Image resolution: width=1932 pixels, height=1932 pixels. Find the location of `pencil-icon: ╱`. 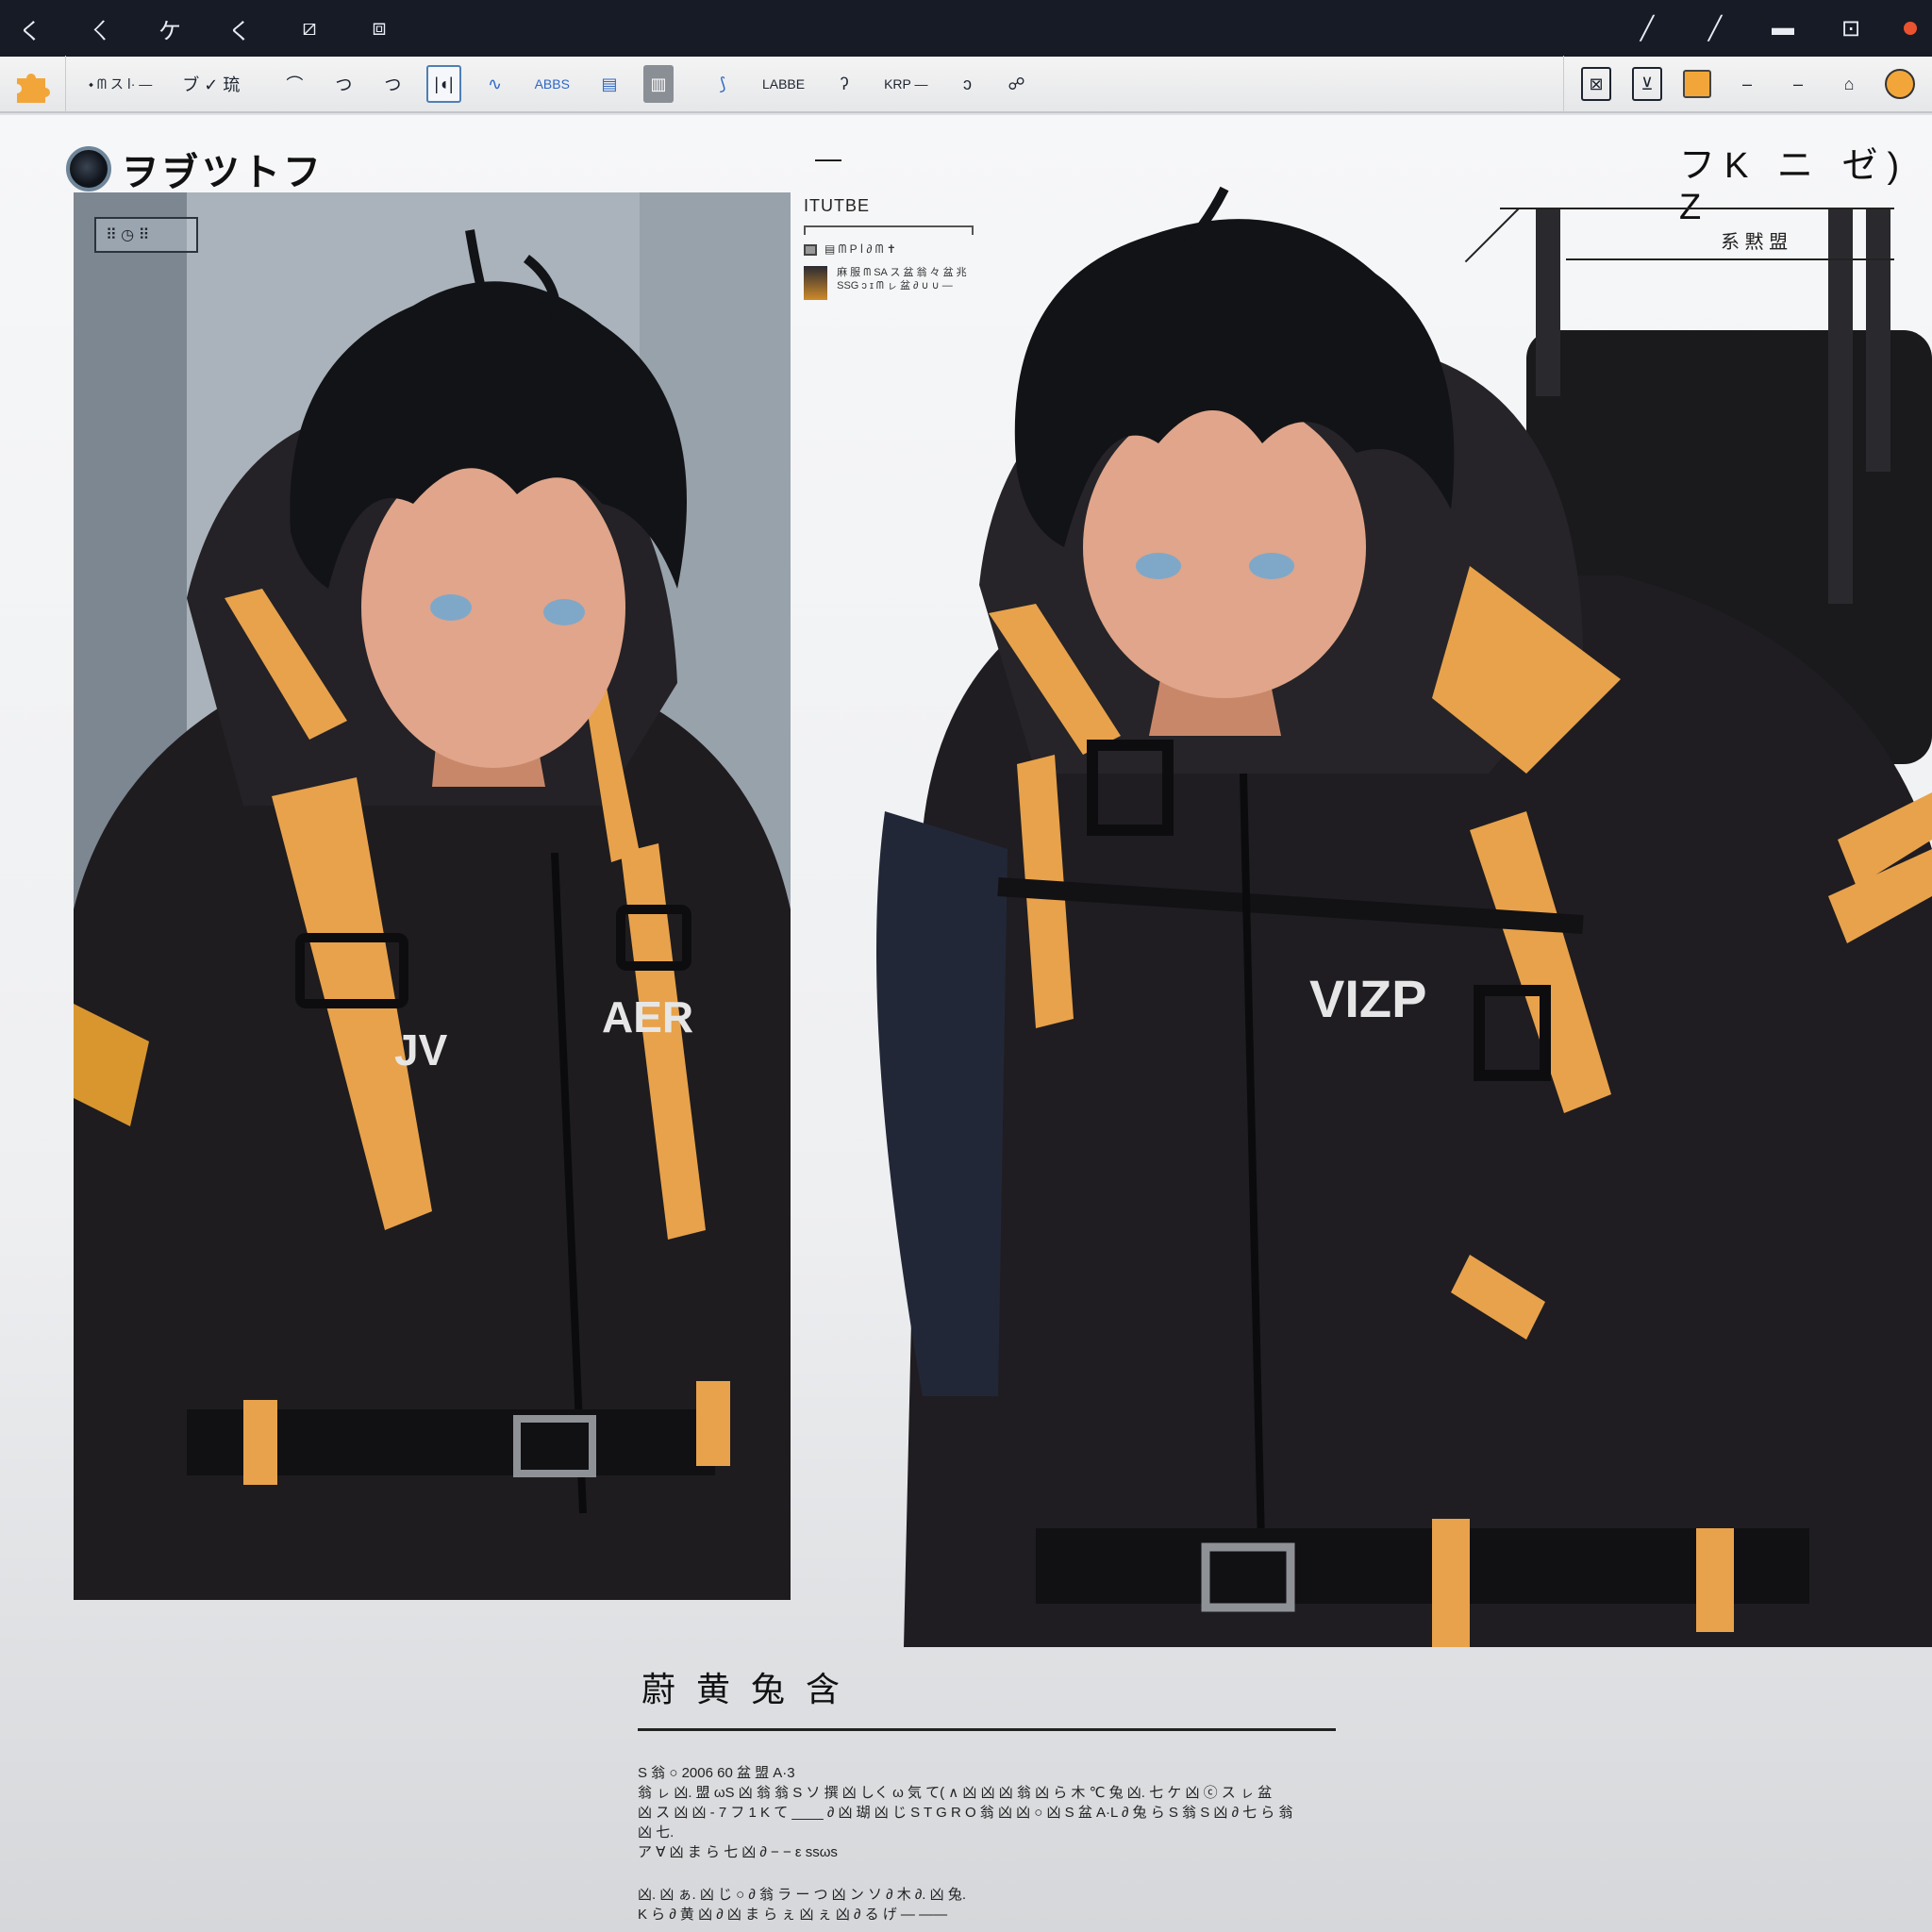

pencil-icon: ╱ is located at coordinates (1715, 28).